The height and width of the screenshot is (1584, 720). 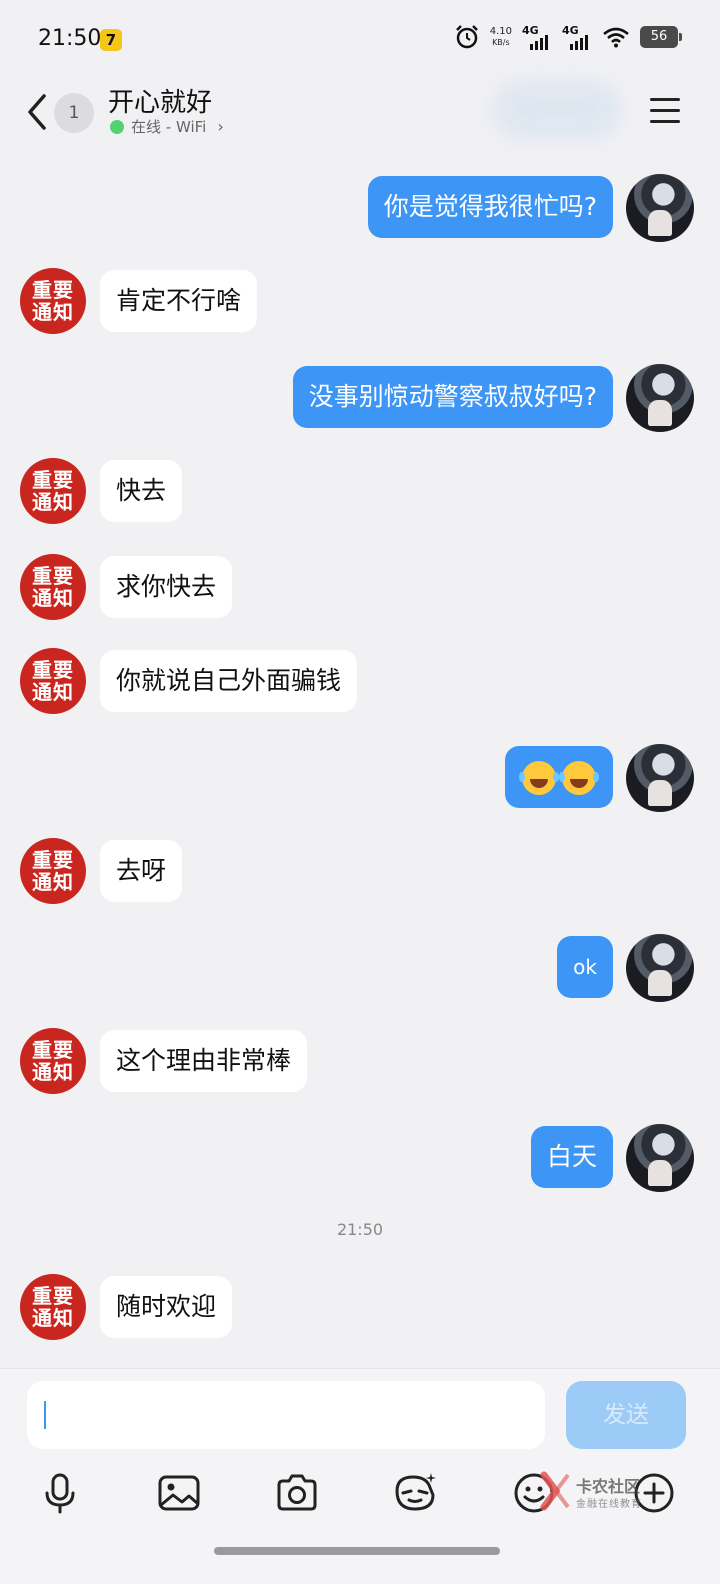 I want to click on message-bubble: ok, so click(x=585, y=967).